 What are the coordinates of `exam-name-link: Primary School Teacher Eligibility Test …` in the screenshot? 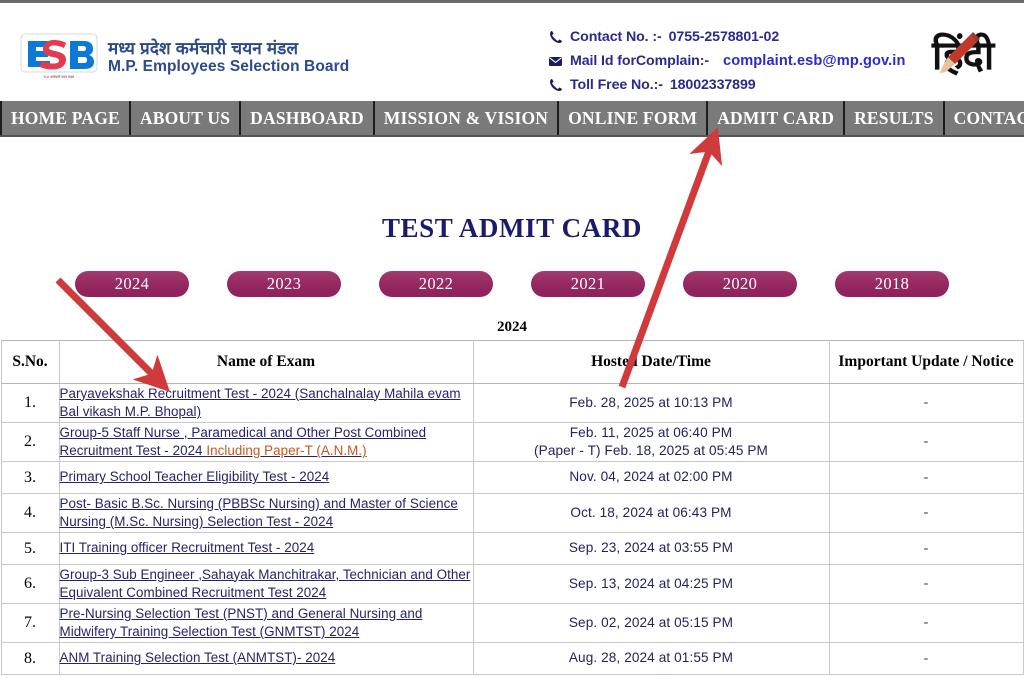 It's located at (195, 476).